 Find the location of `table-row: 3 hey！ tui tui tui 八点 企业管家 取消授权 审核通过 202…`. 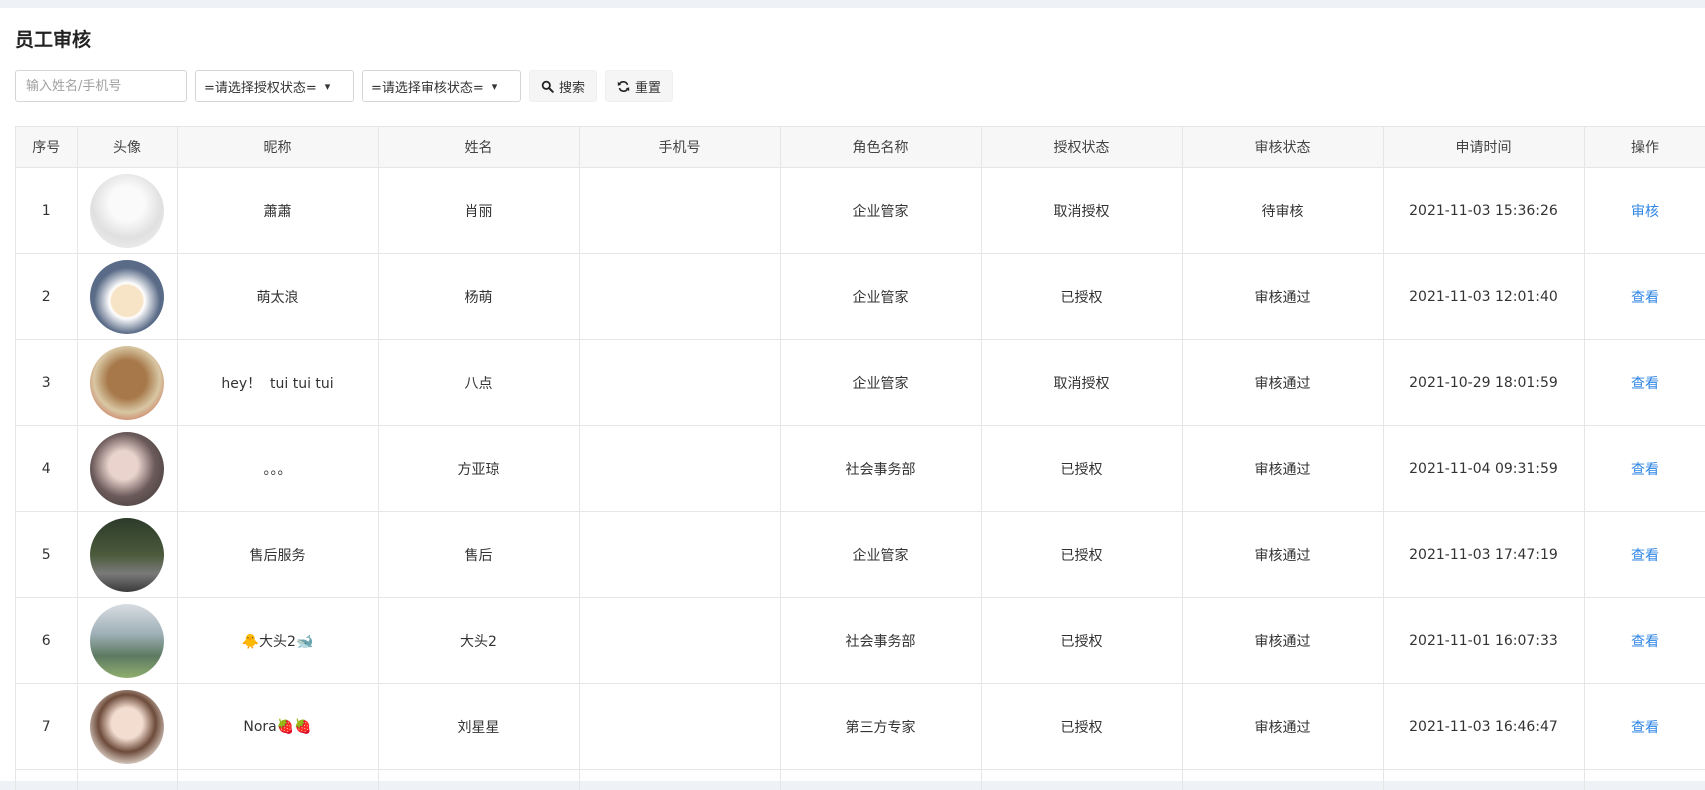

table-row: 3 hey！ tui tui tui 八点 企业管家 取消授权 审核通过 202… is located at coordinates (860, 383).